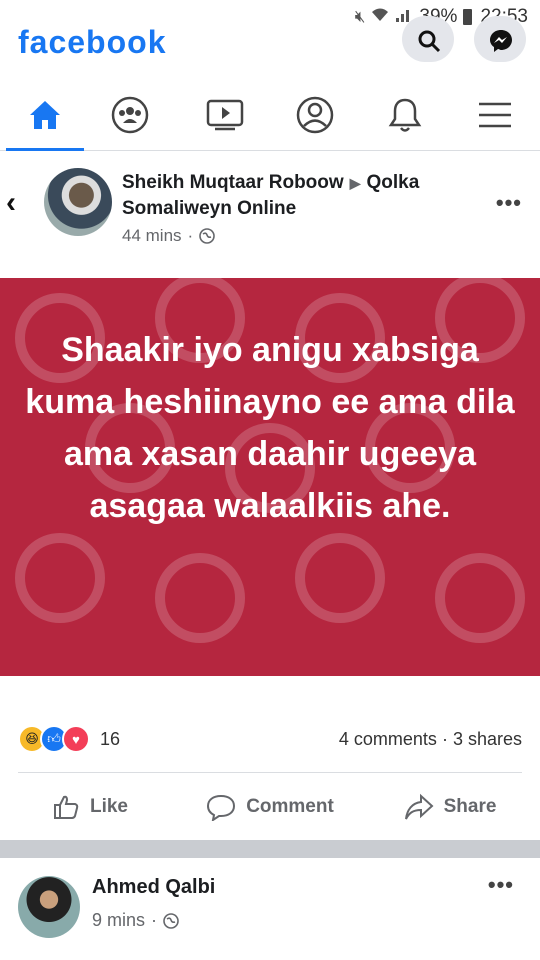 This screenshot has width=540, height=960. Describe the element at coordinates (360, 16) in the screenshot. I see `mute-icon: 🔇︎` at that location.